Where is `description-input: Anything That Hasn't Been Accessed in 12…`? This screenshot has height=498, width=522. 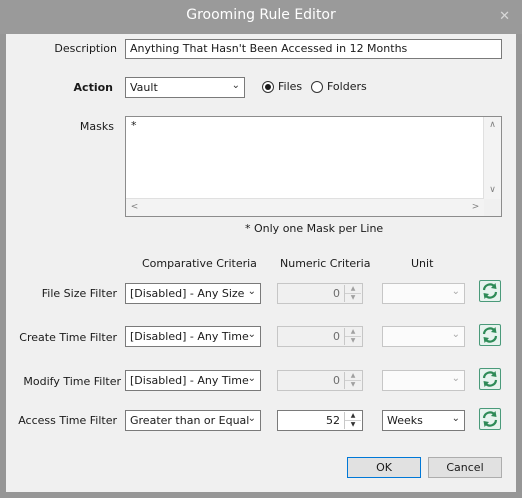
description-input: Anything That Hasn't Been Accessed in 12… is located at coordinates (313, 49).